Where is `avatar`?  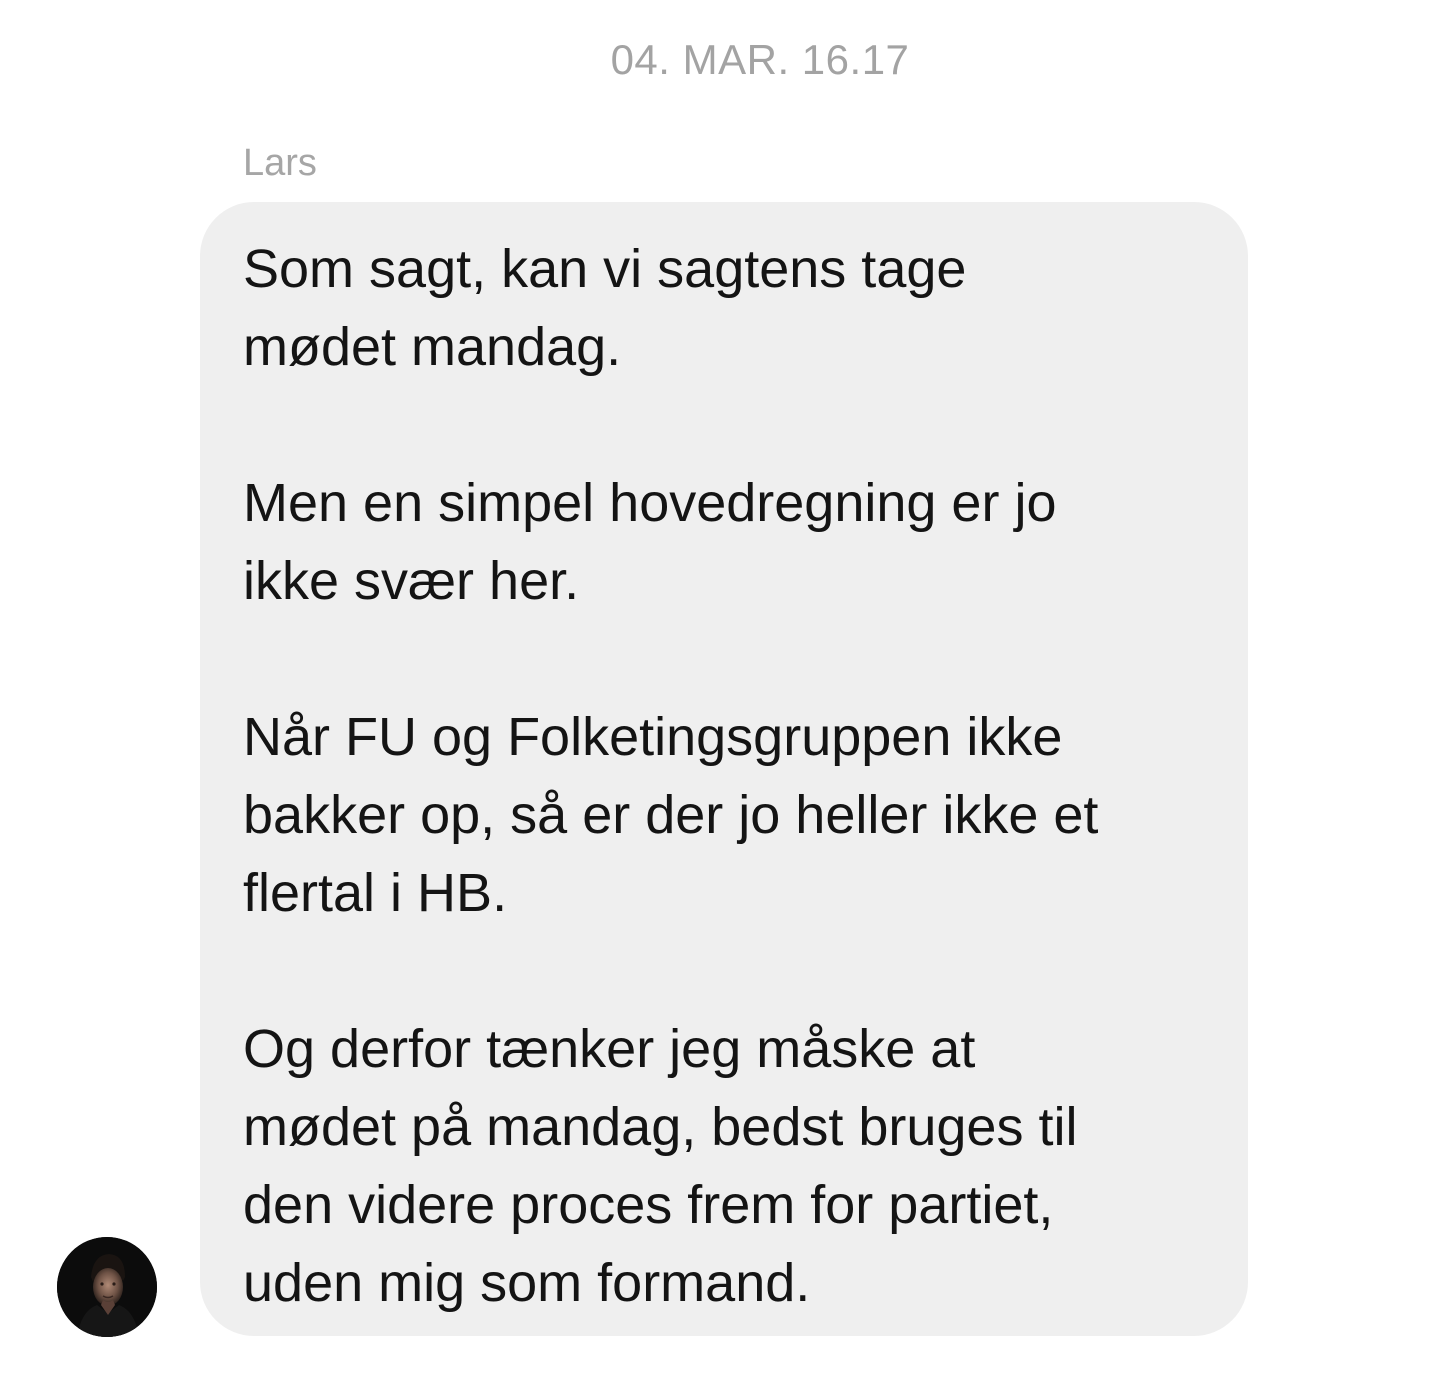
avatar is located at coordinates (107, 1287).